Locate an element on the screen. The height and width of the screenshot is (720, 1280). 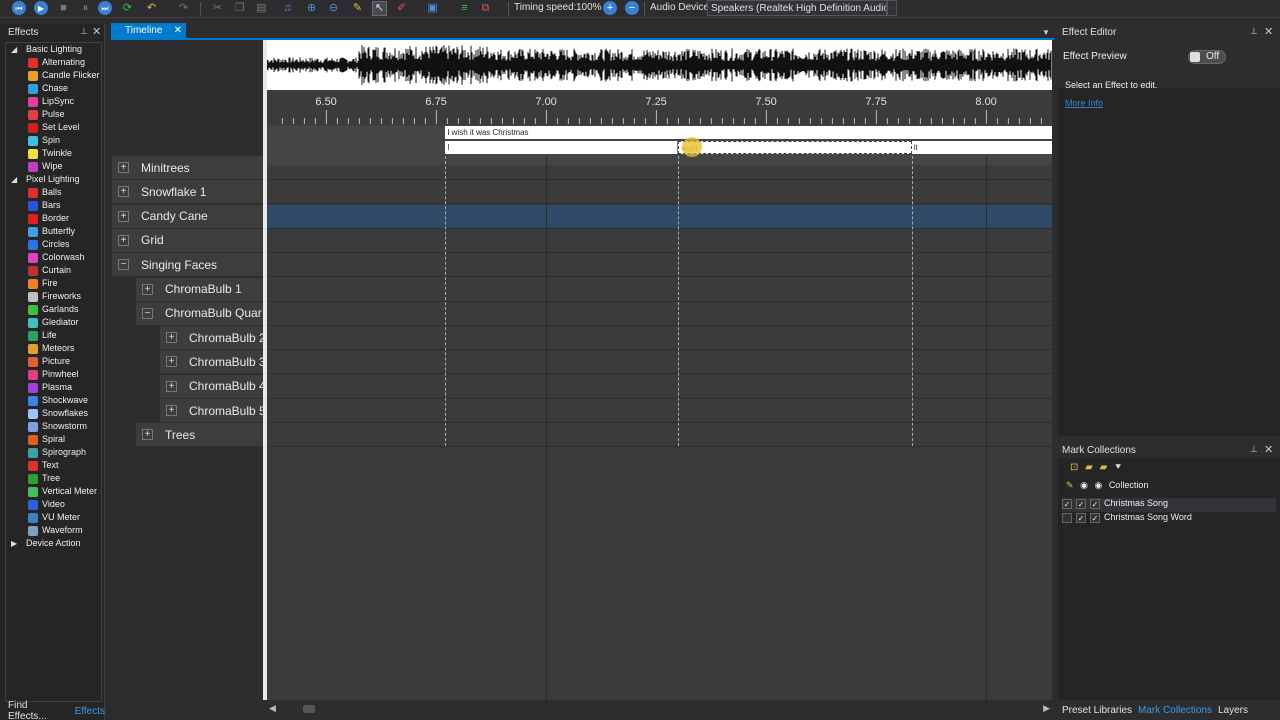
tab-preset-libraries: Preset Libraries is located at coordinates (1097, 710).